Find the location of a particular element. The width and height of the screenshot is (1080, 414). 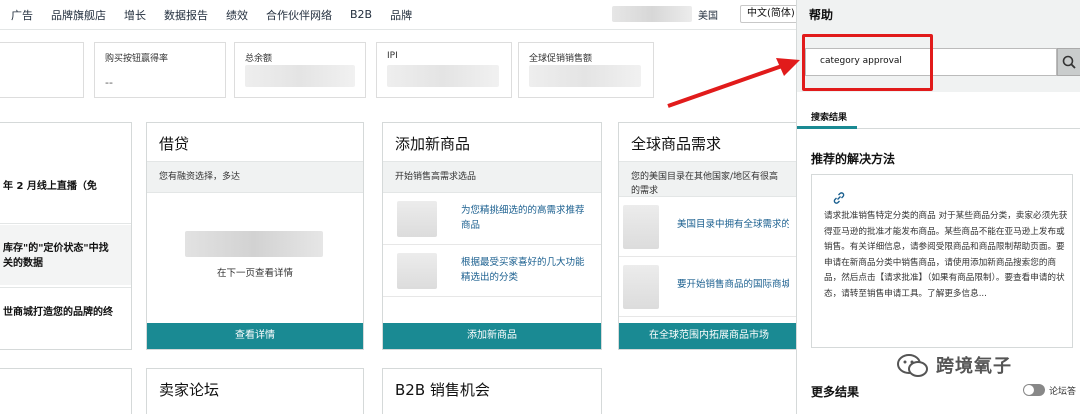

wechat-logo-icon is located at coordinates (912, 365).